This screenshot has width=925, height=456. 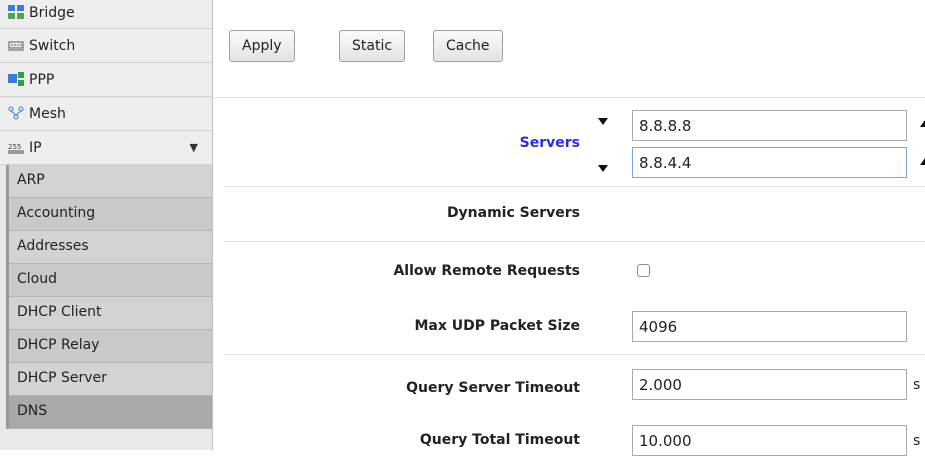 What do you see at coordinates (35, 148) in the screenshot?
I see `sidebar-item-label: IP` at bounding box center [35, 148].